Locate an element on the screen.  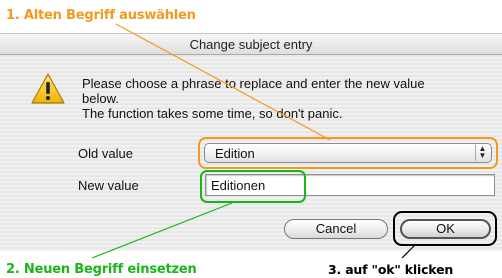
new-value-label: New value is located at coordinates (108, 185).